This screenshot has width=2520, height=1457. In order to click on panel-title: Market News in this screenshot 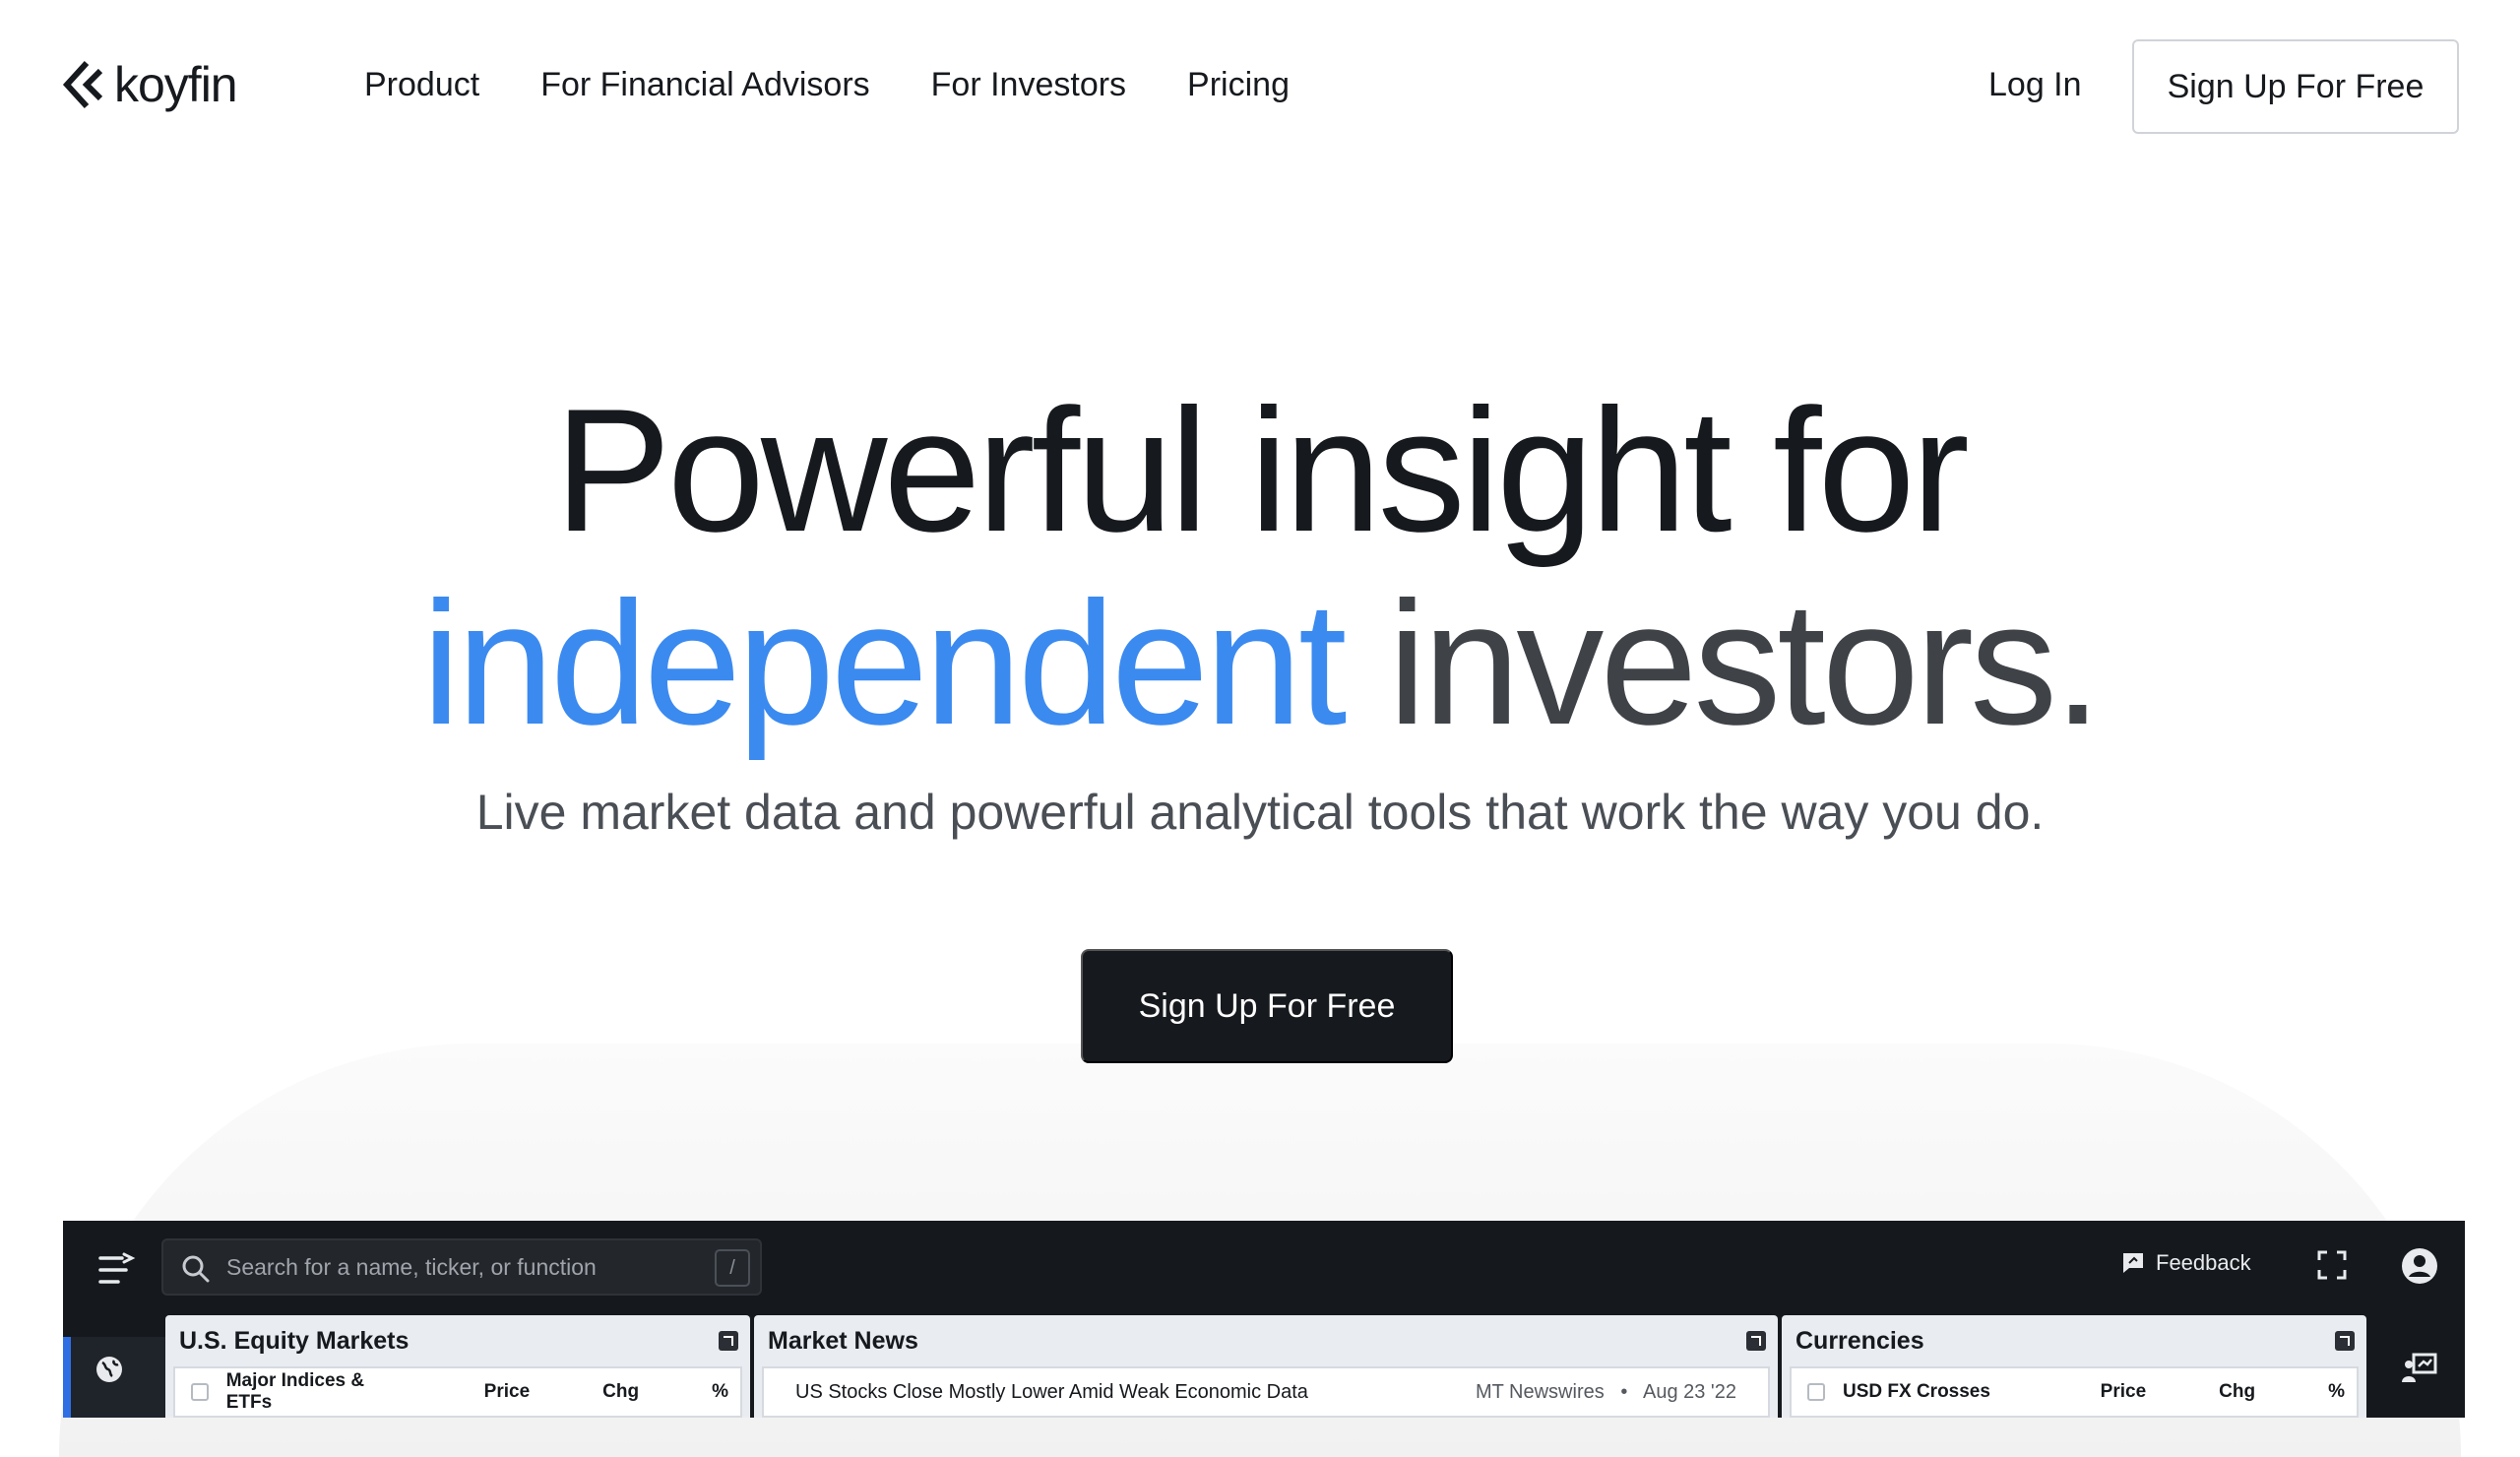, I will do `click(843, 1341)`.